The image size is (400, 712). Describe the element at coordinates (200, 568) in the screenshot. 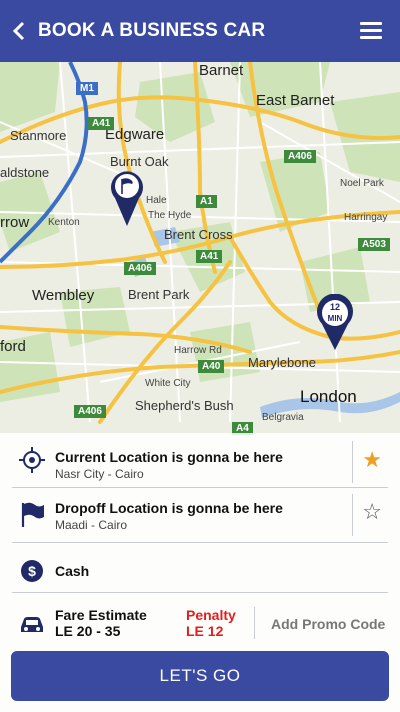

I see `payment-method-row: $ Cash` at that location.